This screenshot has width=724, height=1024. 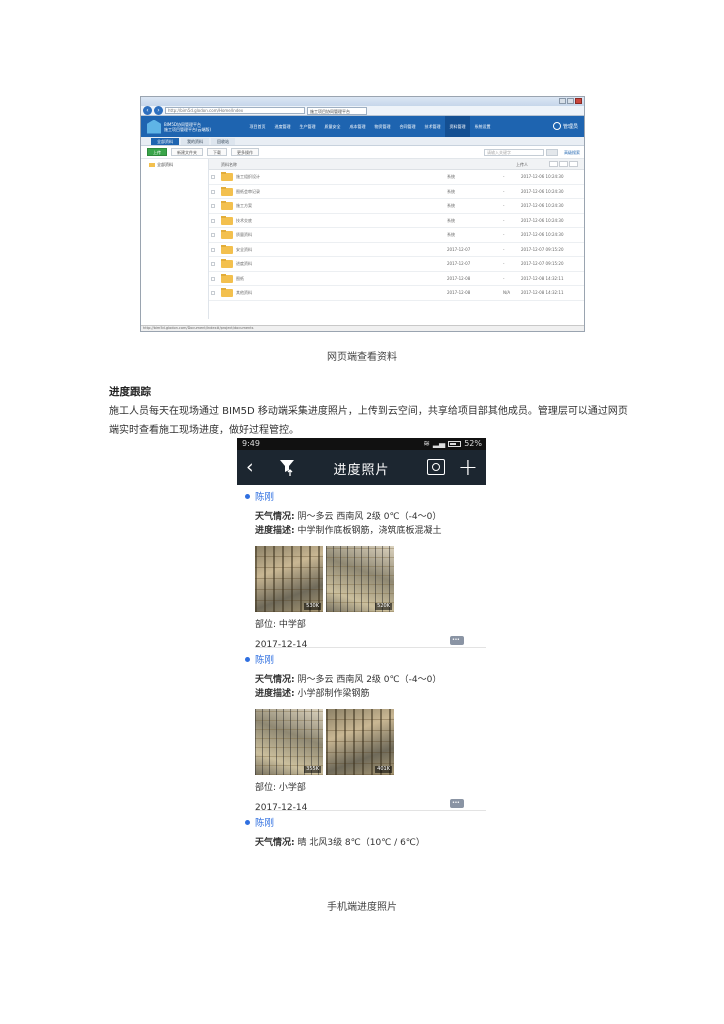 What do you see at coordinates (432, 126) in the screenshot?
I see `menu-item: 技术管理` at bounding box center [432, 126].